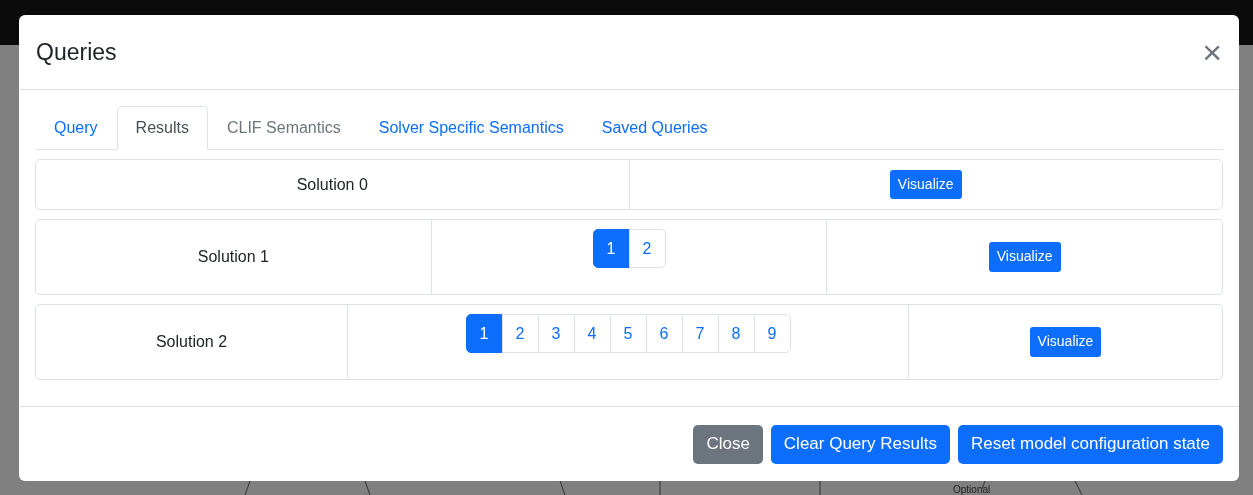  I want to click on close-button: Close, so click(728, 444).